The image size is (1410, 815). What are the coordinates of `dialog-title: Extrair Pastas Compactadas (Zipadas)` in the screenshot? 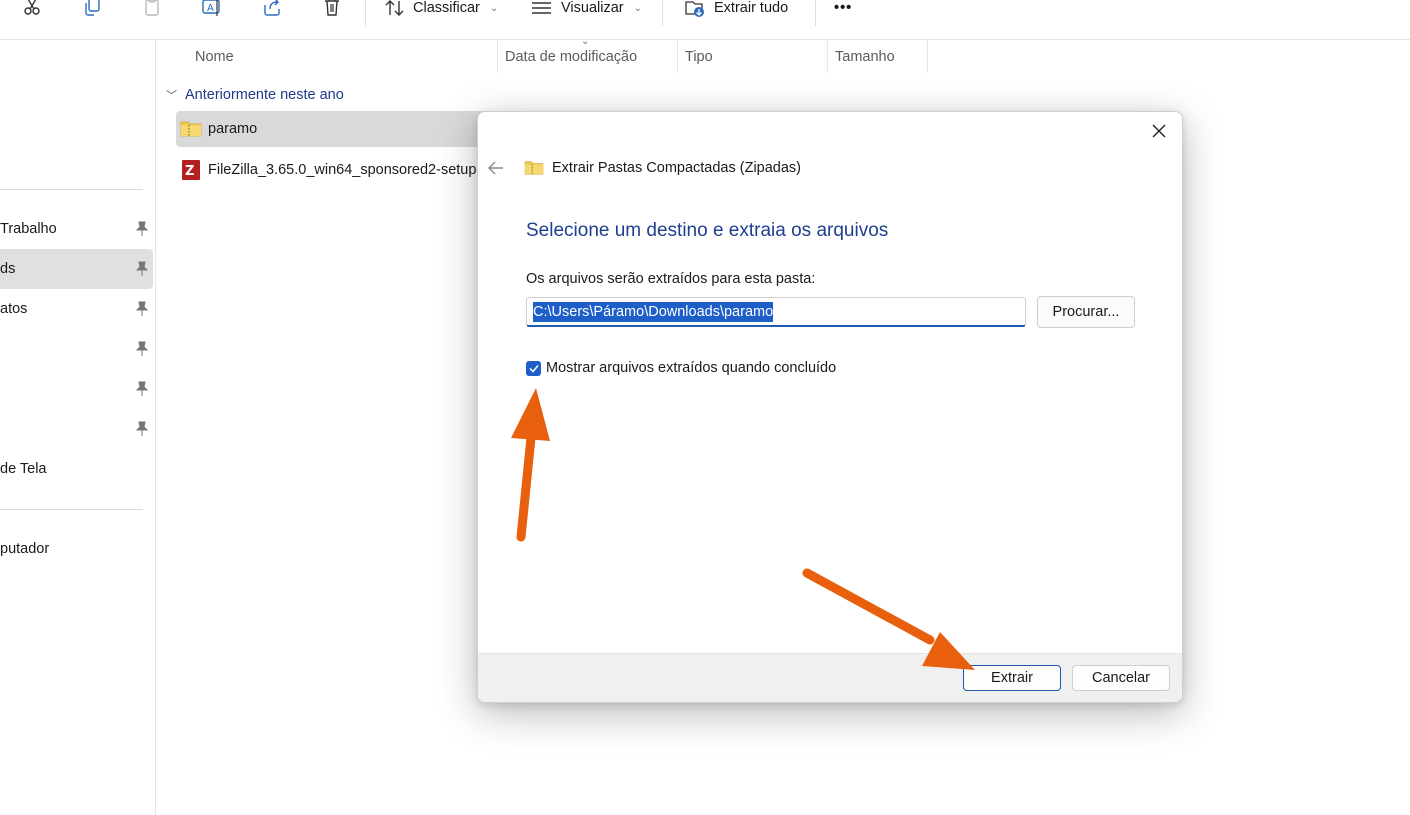 It's located at (662, 168).